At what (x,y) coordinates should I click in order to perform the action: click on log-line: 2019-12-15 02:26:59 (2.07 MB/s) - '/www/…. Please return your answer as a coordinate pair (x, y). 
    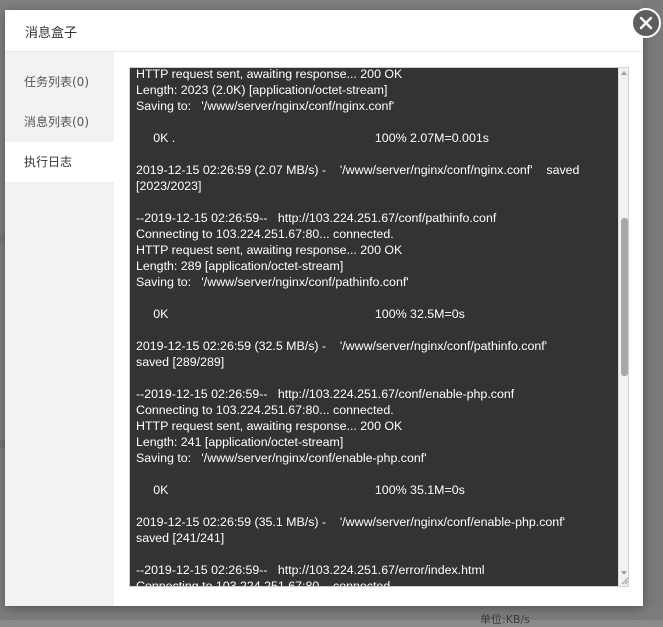
    Looking at the image, I should click on (358, 170).